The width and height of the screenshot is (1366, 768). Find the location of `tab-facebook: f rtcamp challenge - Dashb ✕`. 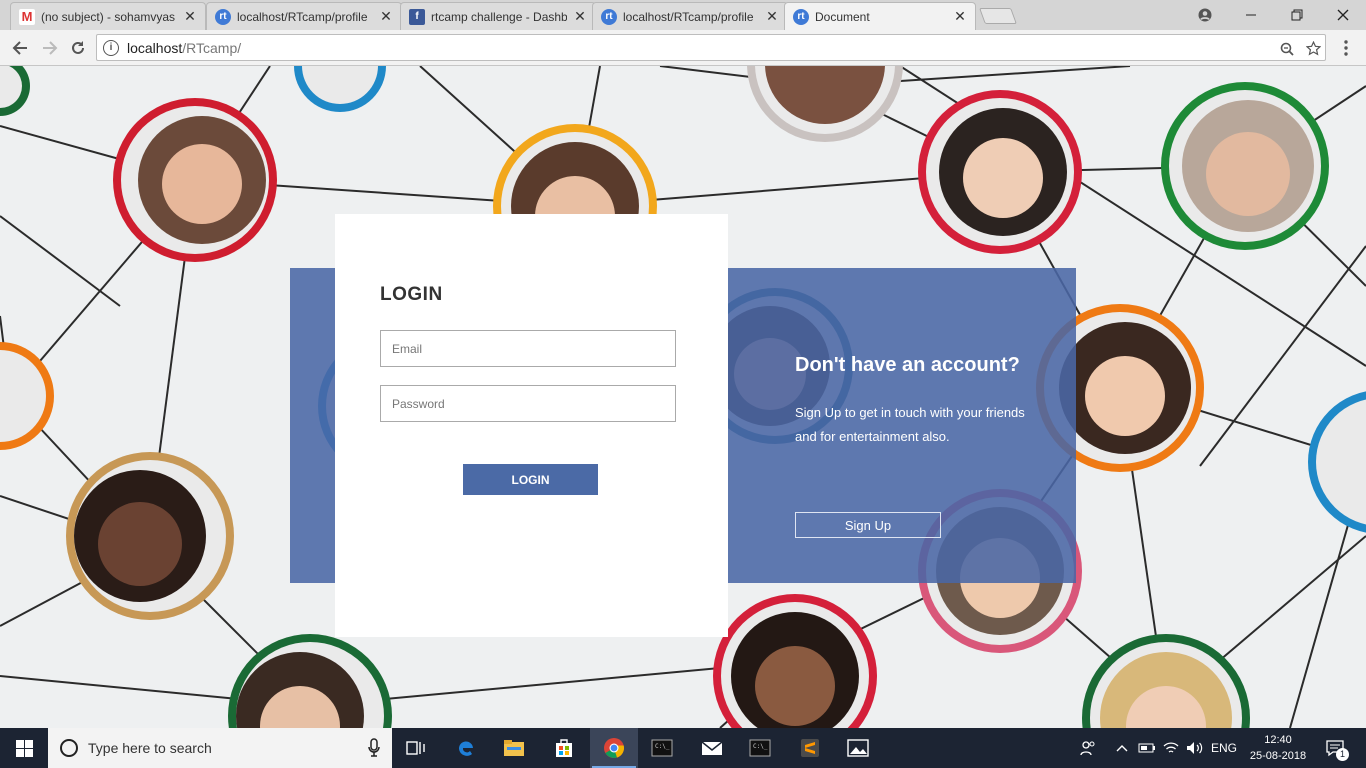

tab-facebook: f rtcamp challenge - Dashb ✕ is located at coordinates (498, 16).